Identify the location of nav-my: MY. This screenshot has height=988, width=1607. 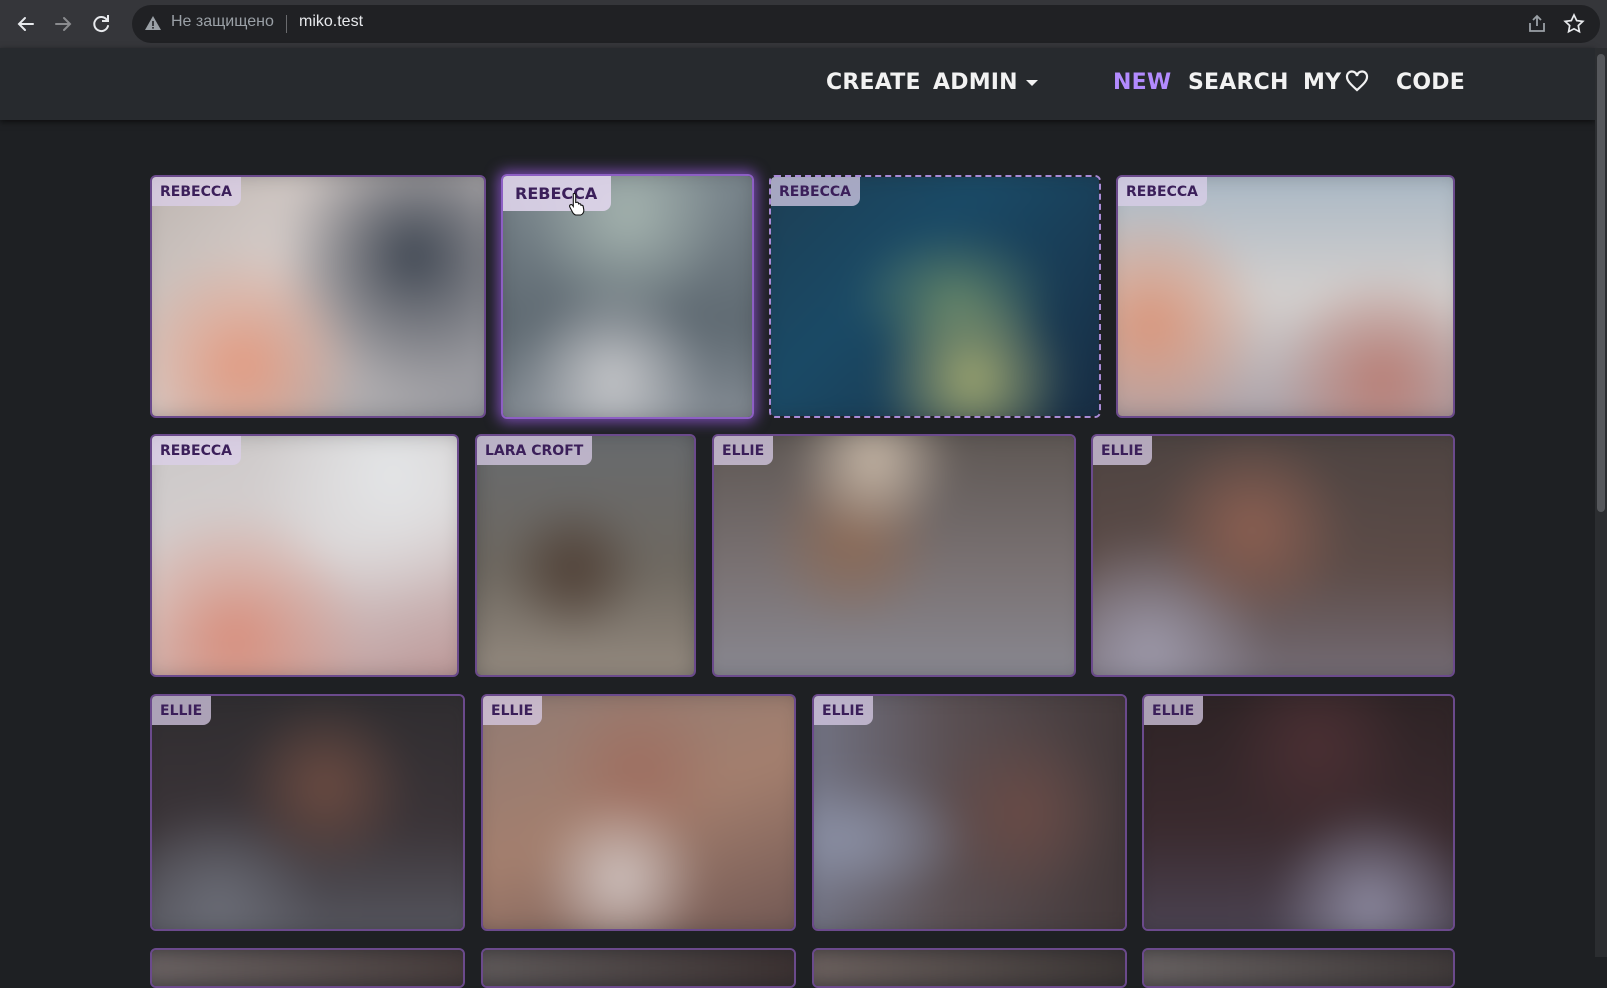
(1336, 82).